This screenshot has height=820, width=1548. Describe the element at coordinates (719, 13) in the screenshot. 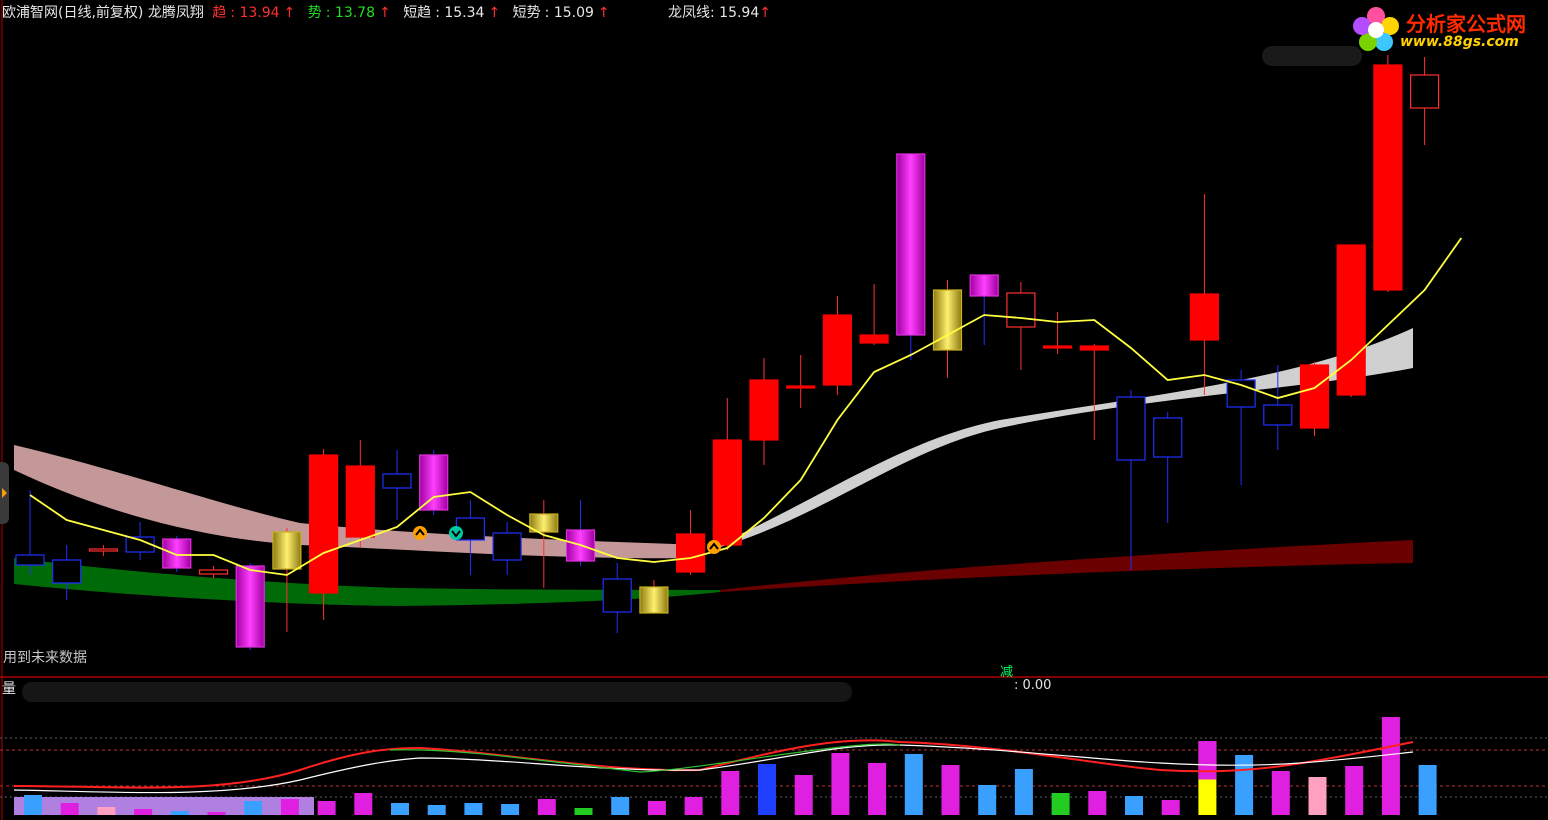

I see `indicator-dragon-line: 龙凤线: 15.94↑` at that location.